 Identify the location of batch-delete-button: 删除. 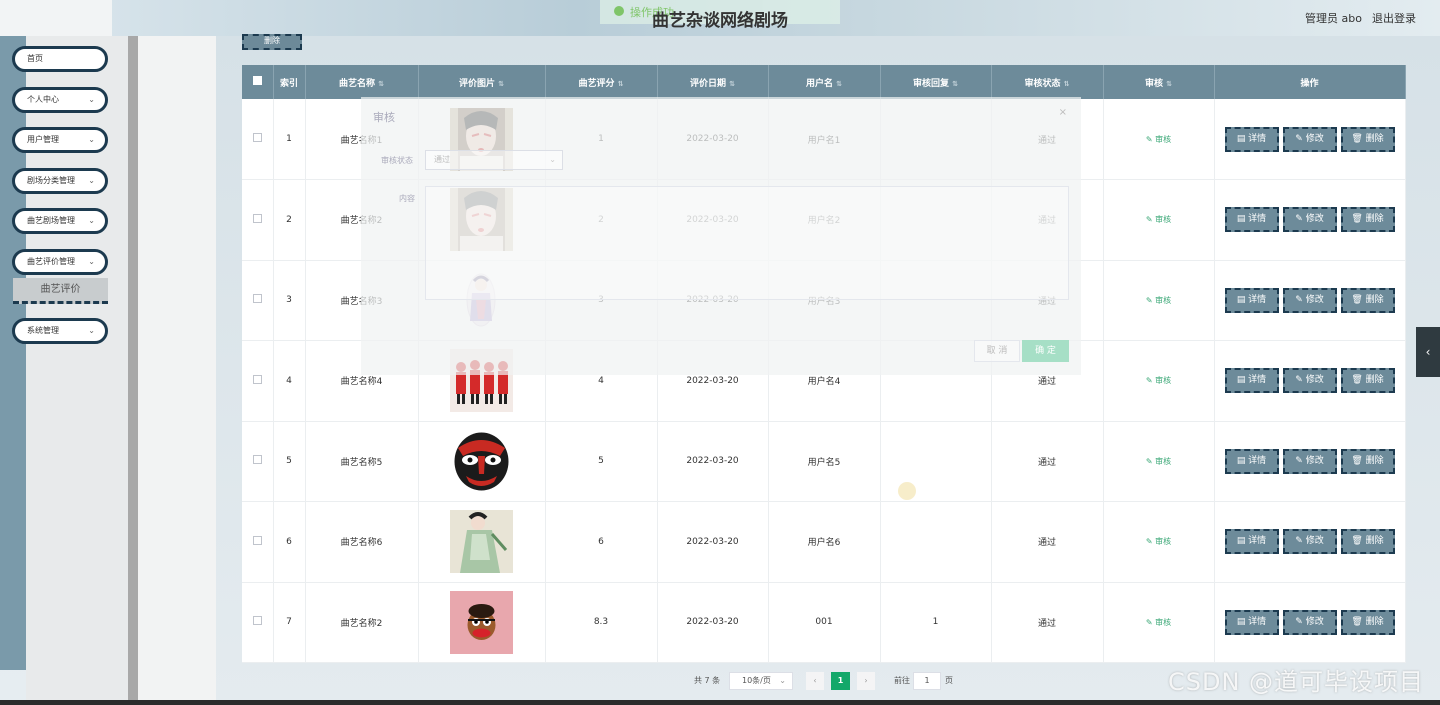
(272, 42).